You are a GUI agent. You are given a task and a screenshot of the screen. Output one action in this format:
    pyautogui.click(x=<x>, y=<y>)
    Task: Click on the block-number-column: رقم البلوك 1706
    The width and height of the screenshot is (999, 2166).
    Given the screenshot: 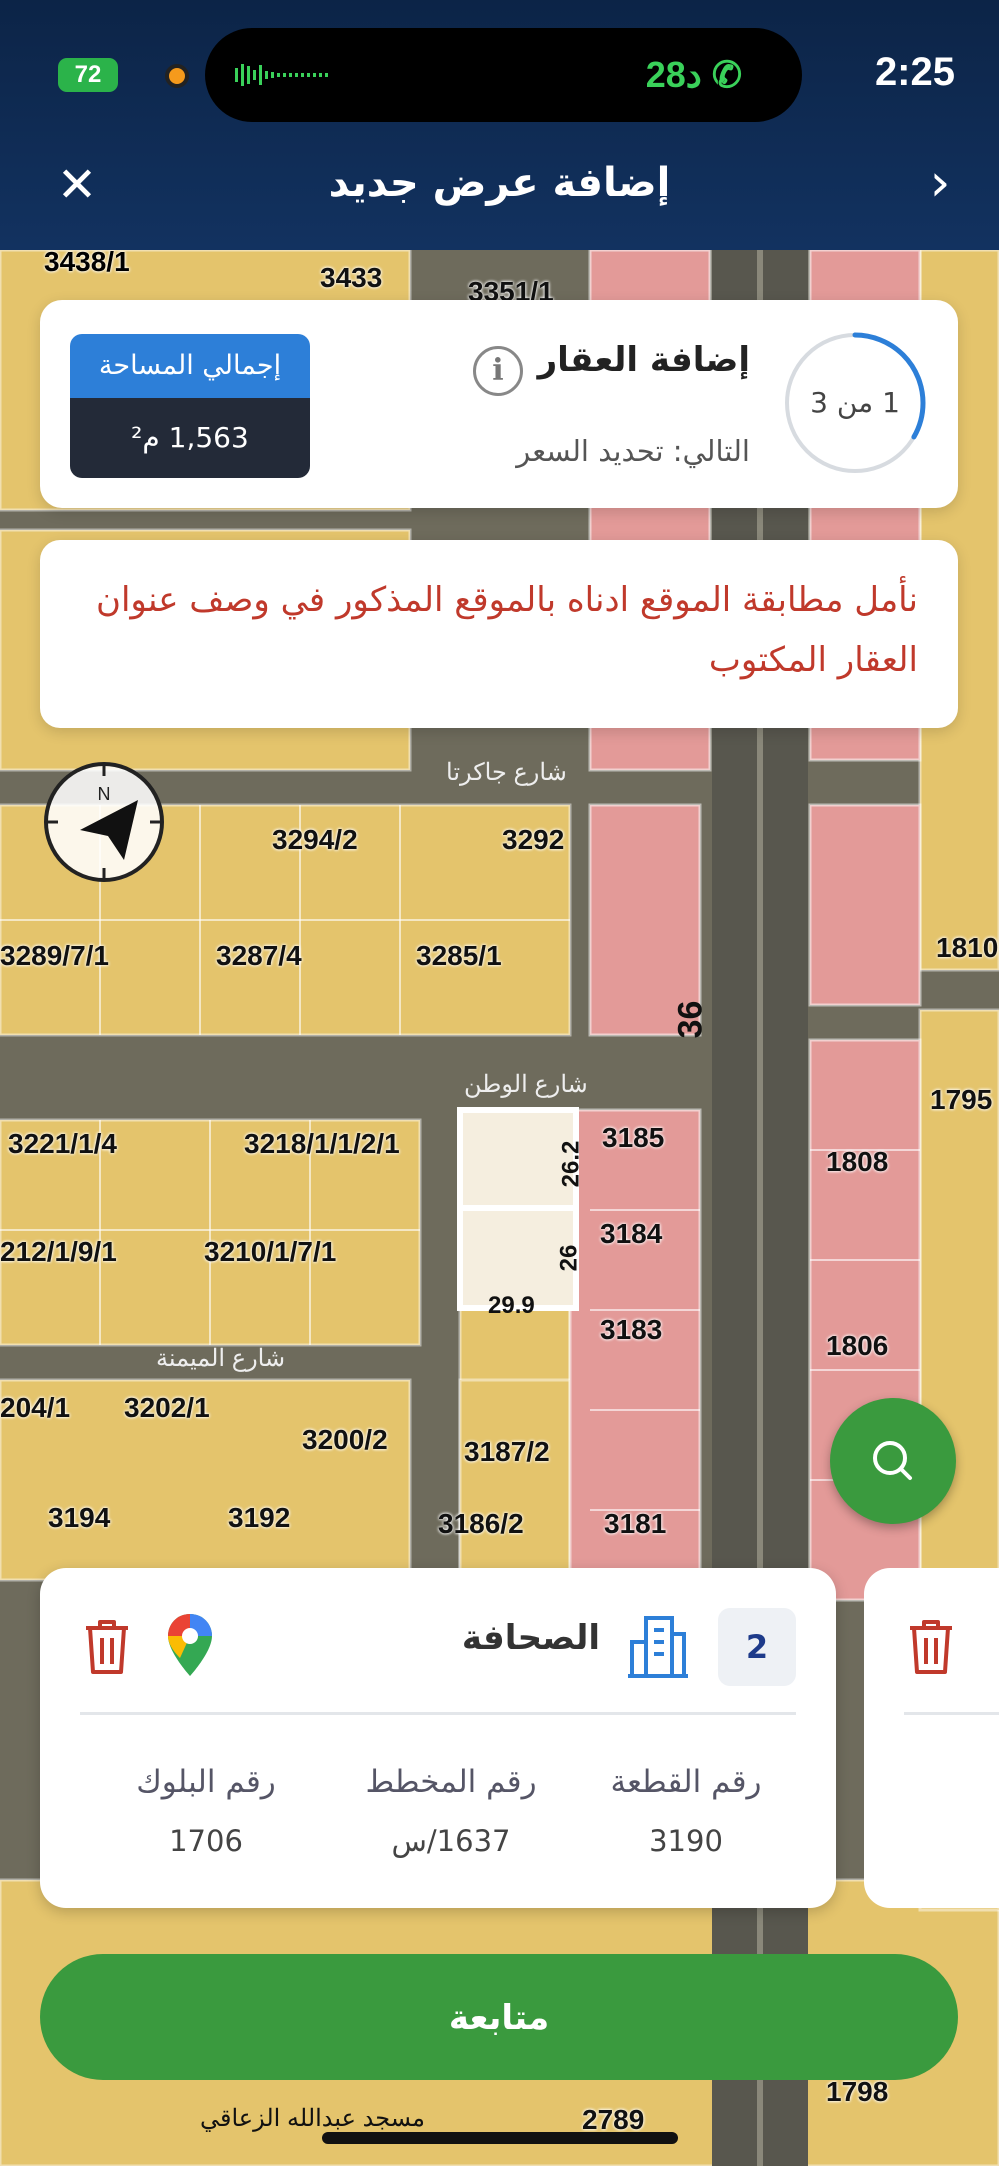 What is the action you would take?
    pyautogui.click(x=206, y=1811)
    